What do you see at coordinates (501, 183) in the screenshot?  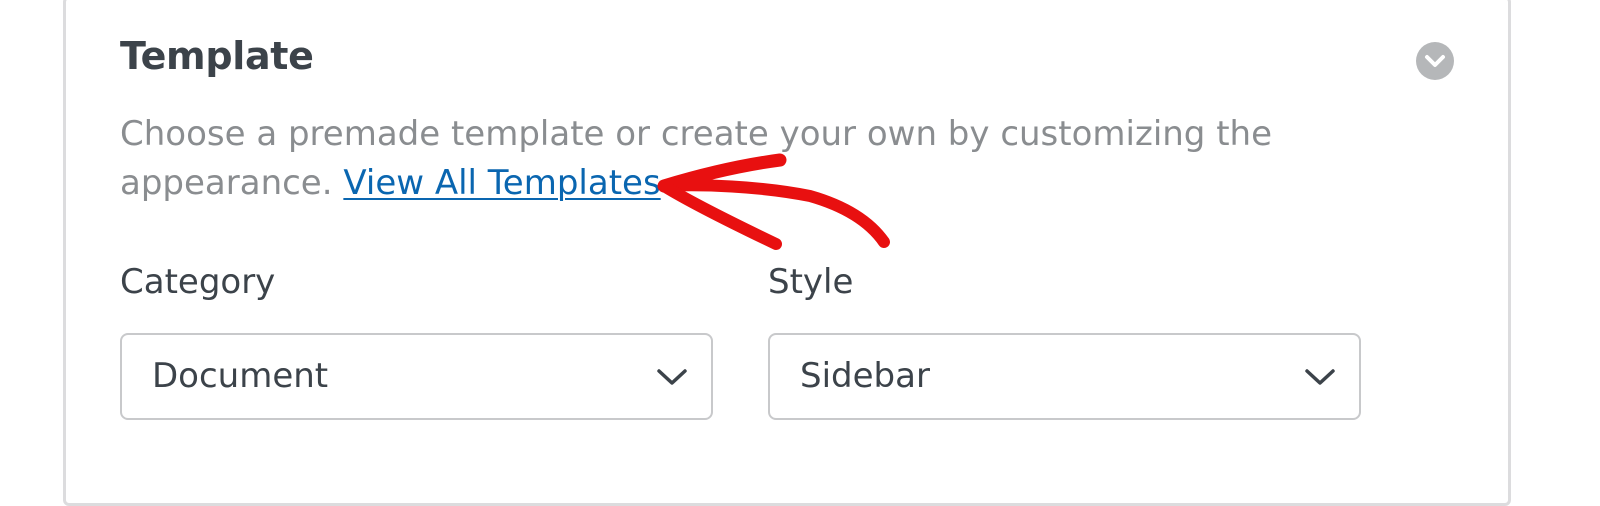 I see `view-all-templates-link: View All Templates` at bounding box center [501, 183].